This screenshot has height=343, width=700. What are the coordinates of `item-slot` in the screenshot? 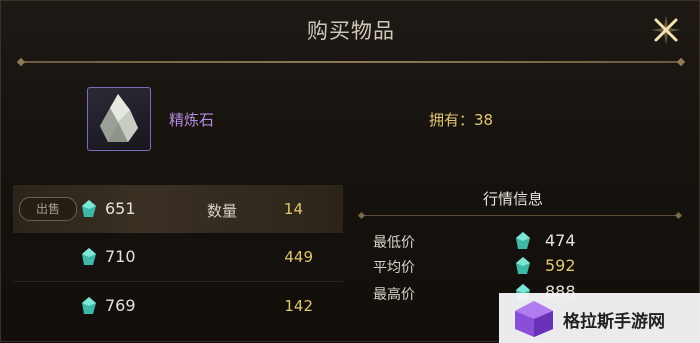 It's located at (119, 119).